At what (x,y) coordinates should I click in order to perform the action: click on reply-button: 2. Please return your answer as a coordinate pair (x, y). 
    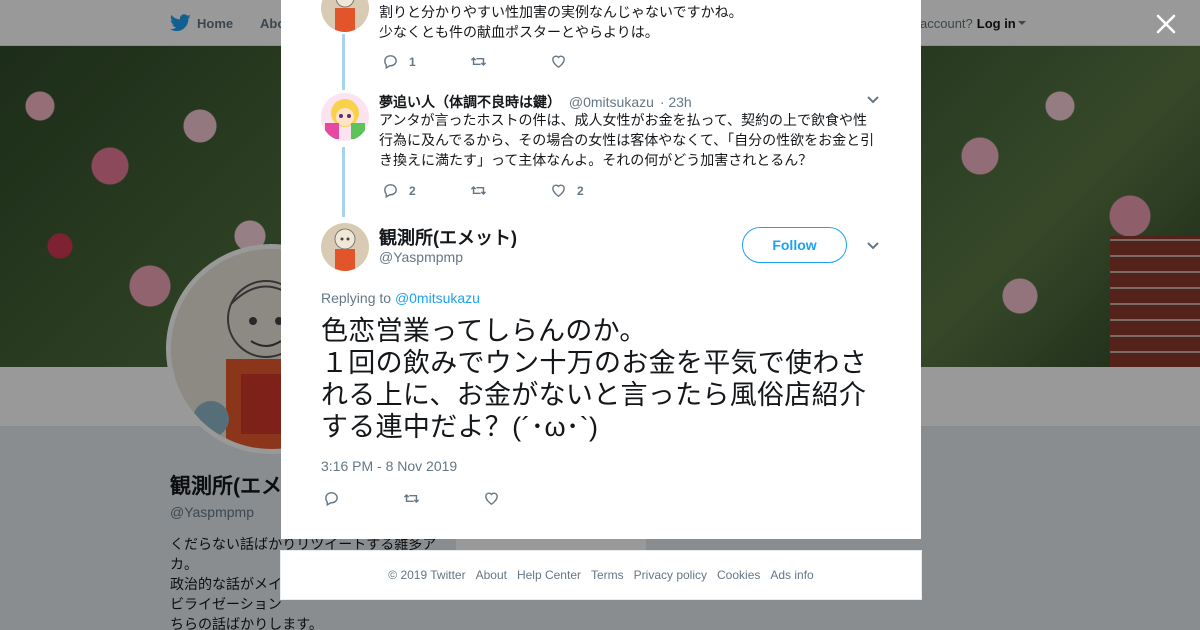
    Looking at the image, I should click on (426, 190).